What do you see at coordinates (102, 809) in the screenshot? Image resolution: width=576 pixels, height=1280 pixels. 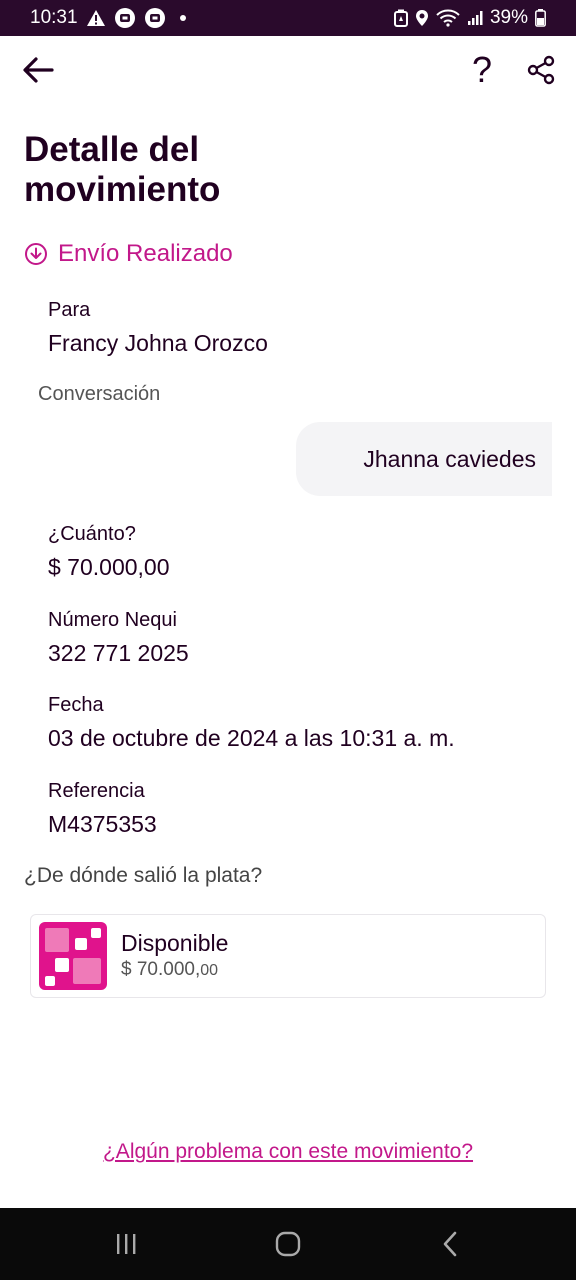 I see `reference-field: Referencia M4375353` at bounding box center [102, 809].